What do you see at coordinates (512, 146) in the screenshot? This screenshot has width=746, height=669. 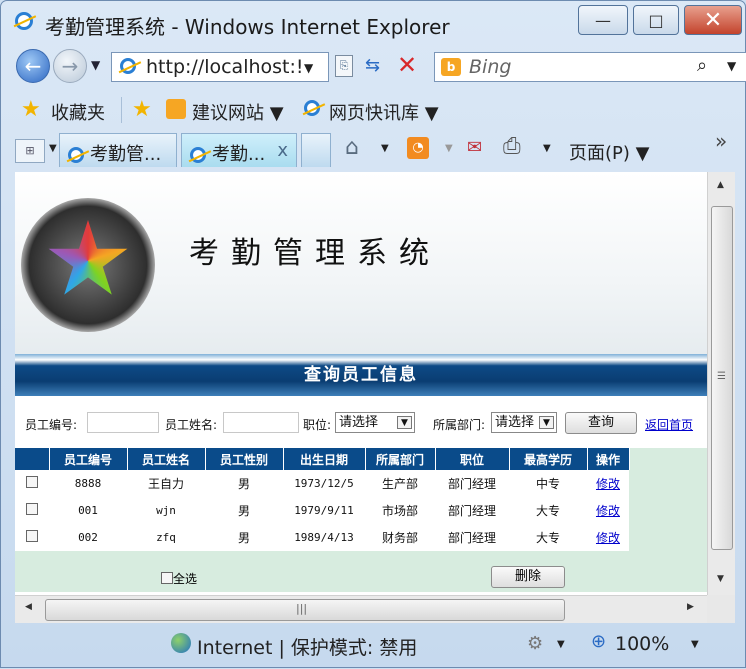 I see `print-icon: ⎙` at bounding box center [512, 146].